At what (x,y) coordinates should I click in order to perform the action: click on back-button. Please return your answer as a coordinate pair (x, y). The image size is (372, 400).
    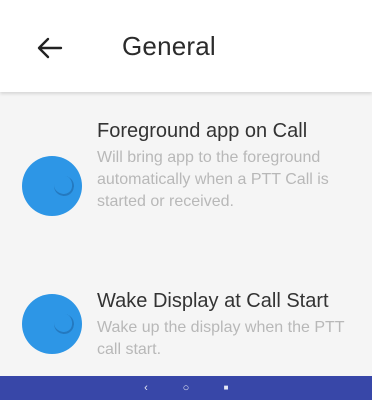
    Looking at the image, I should click on (50, 48).